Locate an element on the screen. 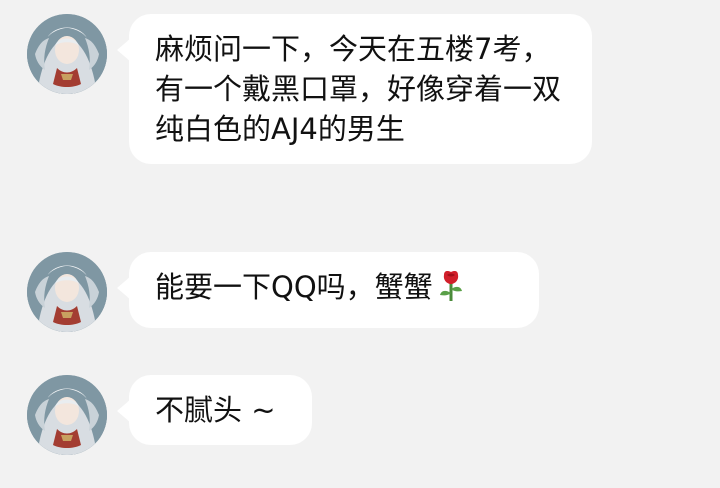 Image resolution: width=720 pixels, height=488 pixels. message-text: 麻烦问一下，今天在五楼7考，有一个戴黑口罩，好像穿着一双纯白色的AJ4的男生 is located at coordinates (358, 89).